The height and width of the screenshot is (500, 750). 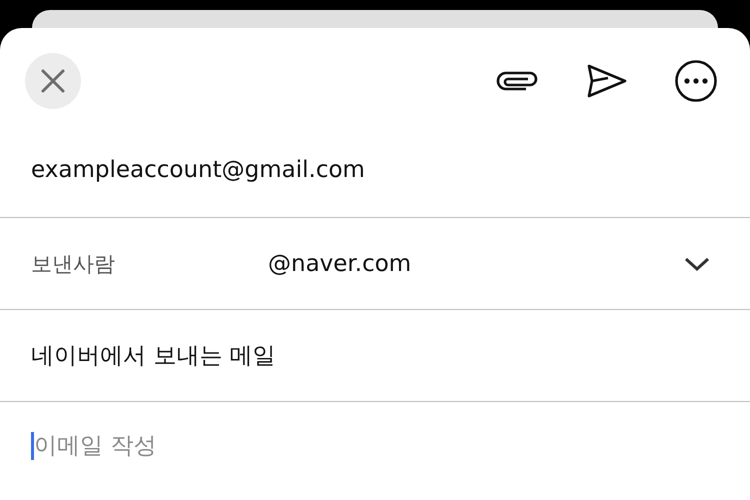 I want to click on subject-field: 네이버에서 보내는 메일, so click(x=153, y=355).